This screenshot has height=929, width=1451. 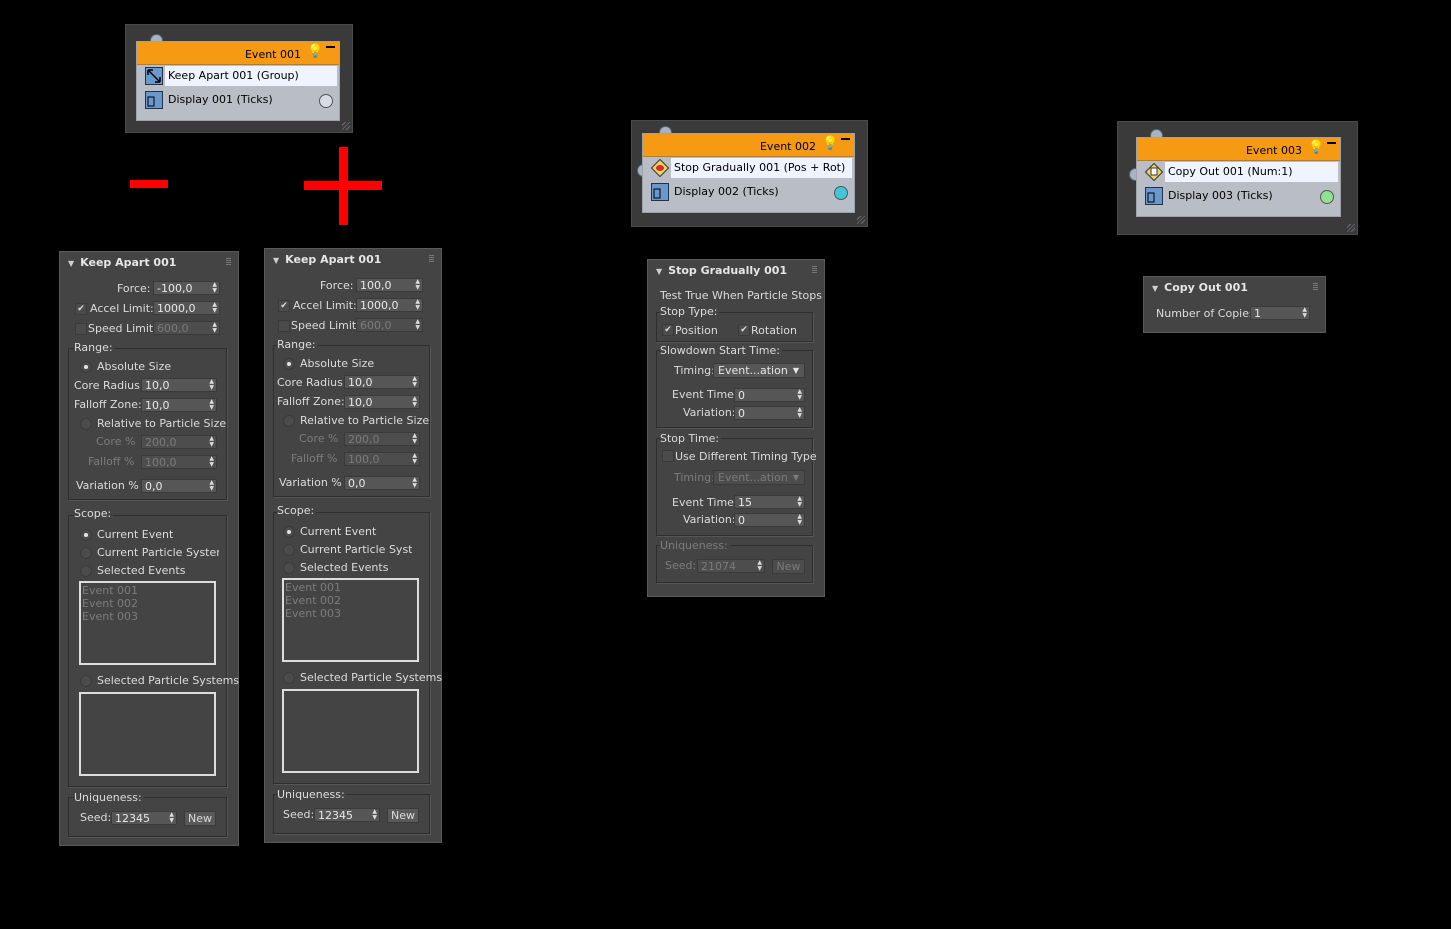 I want to click on seed-spinner: 21074 ▲ ▼, so click(x=731, y=566).